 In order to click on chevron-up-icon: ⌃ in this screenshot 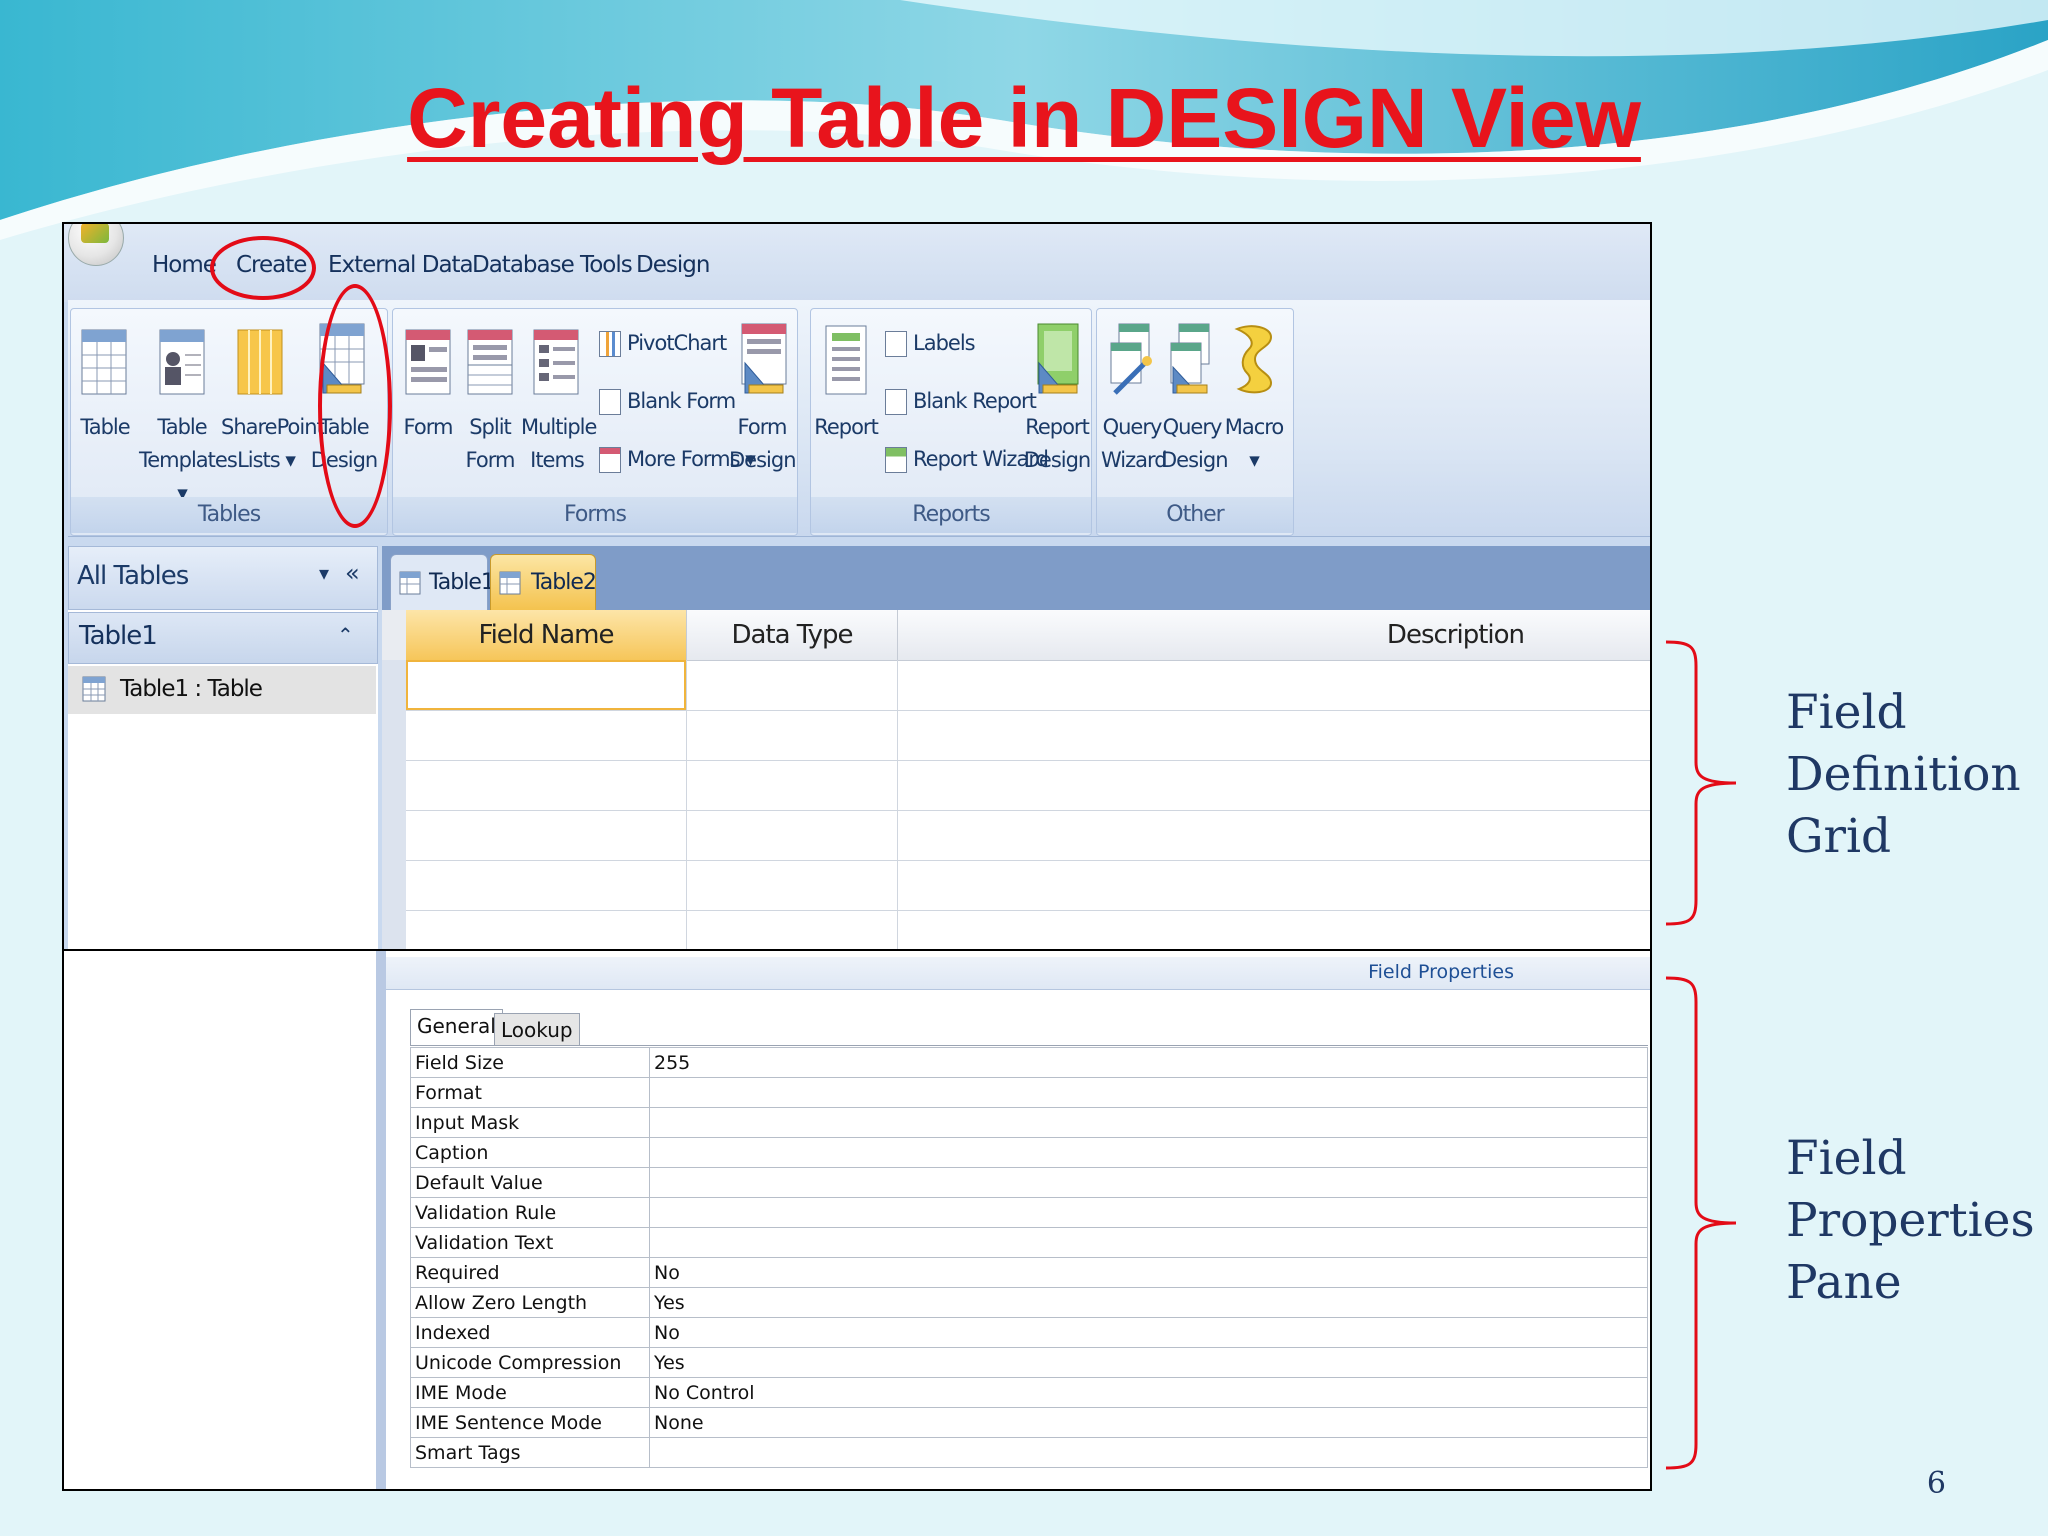, I will do `click(345, 635)`.